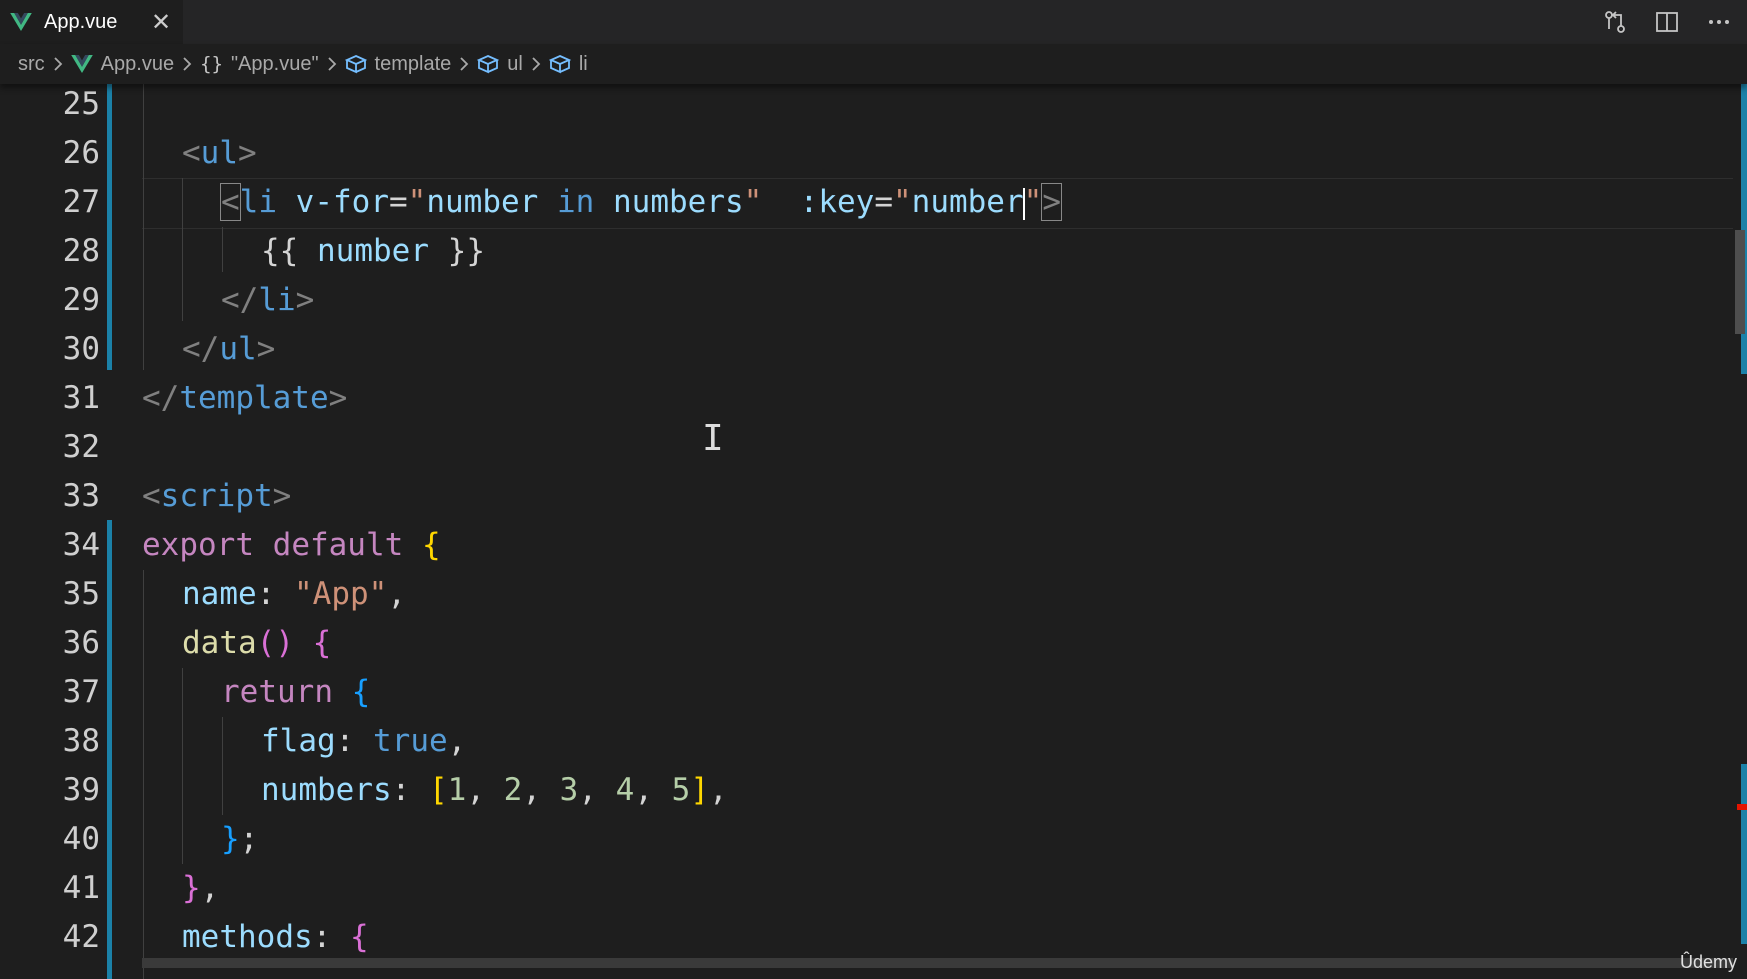  What do you see at coordinates (873, 22) in the screenshot?
I see `editor-tab-bar: App.vue ✕` at bounding box center [873, 22].